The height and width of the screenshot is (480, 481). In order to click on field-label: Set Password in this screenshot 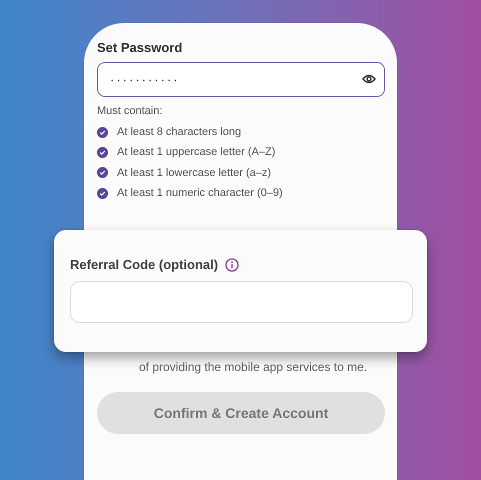, I will do `click(140, 47)`.